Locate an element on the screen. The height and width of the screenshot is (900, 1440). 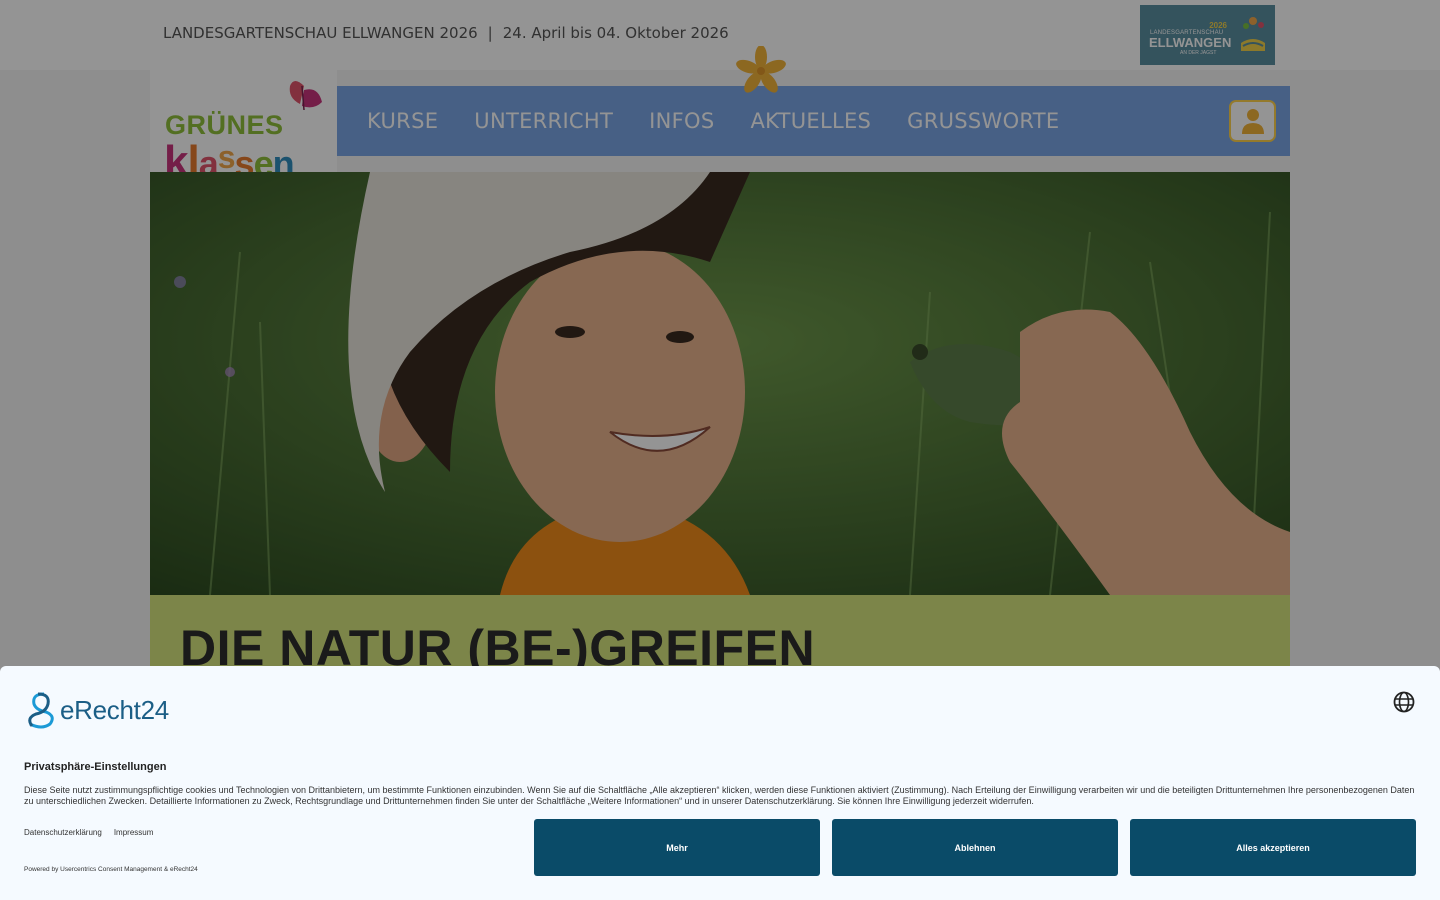
privacy-policy-link: Datenschutzerklärung is located at coordinates (63, 832).